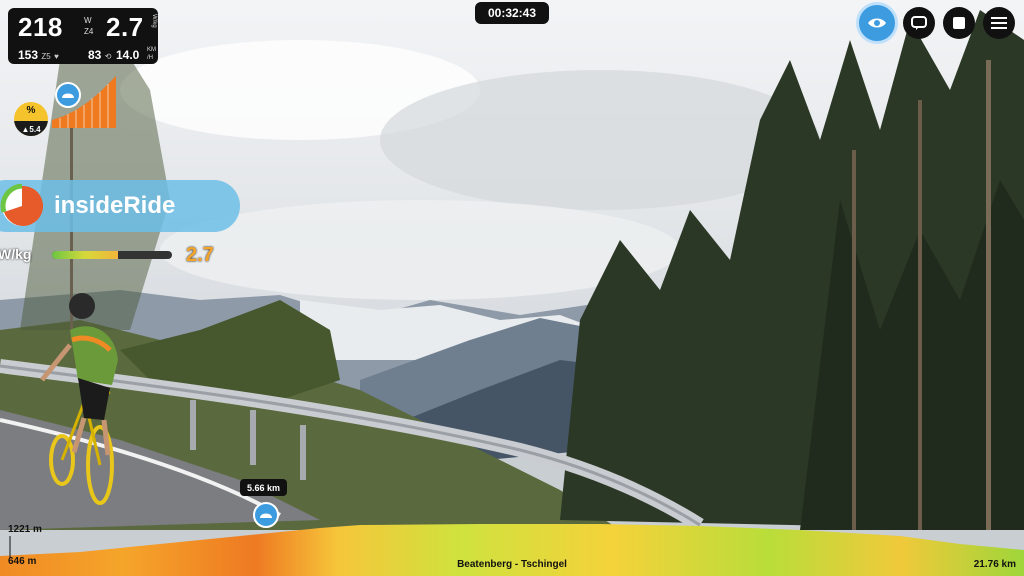  What do you see at coordinates (994, 564) in the screenshot?
I see `total-distance: 21.76 km` at bounding box center [994, 564].